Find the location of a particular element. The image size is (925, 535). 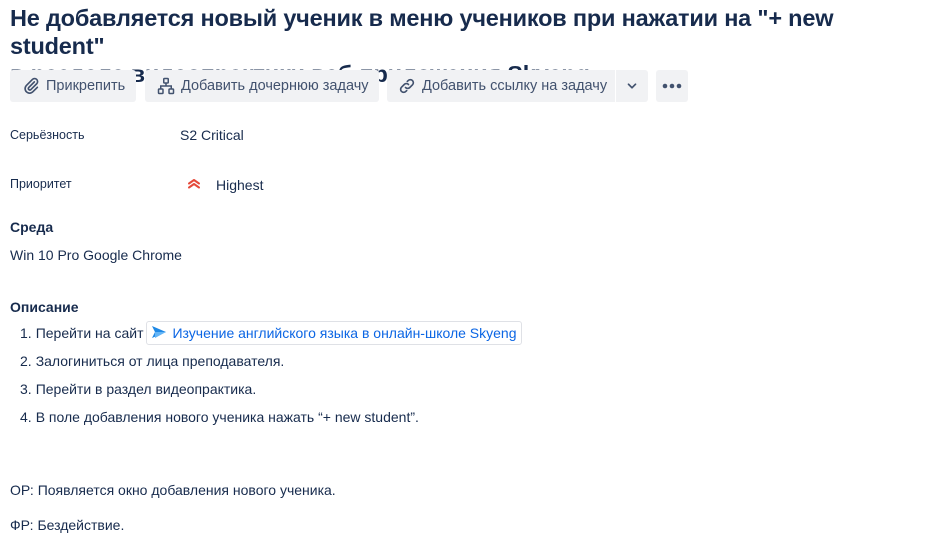

add-issue-link-label: Добавить ссылку на задачу is located at coordinates (515, 86).